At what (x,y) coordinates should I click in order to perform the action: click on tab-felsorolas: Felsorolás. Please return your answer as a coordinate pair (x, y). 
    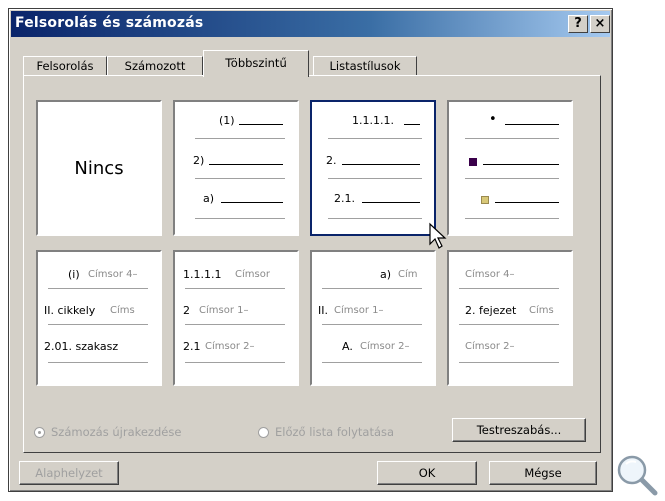
    Looking at the image, I should click on (65, 66).